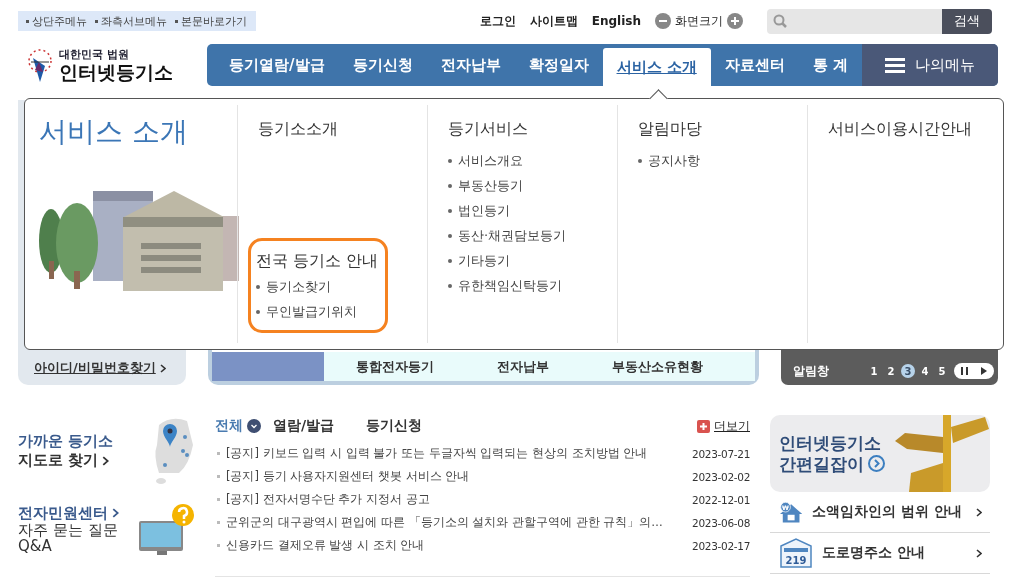 The width and height of the screenshot is (1021, 583). Describe the element at coordinates (320, 261) in the screenshot. I see `menu-heading: 전국 등기소 안내` at that location.